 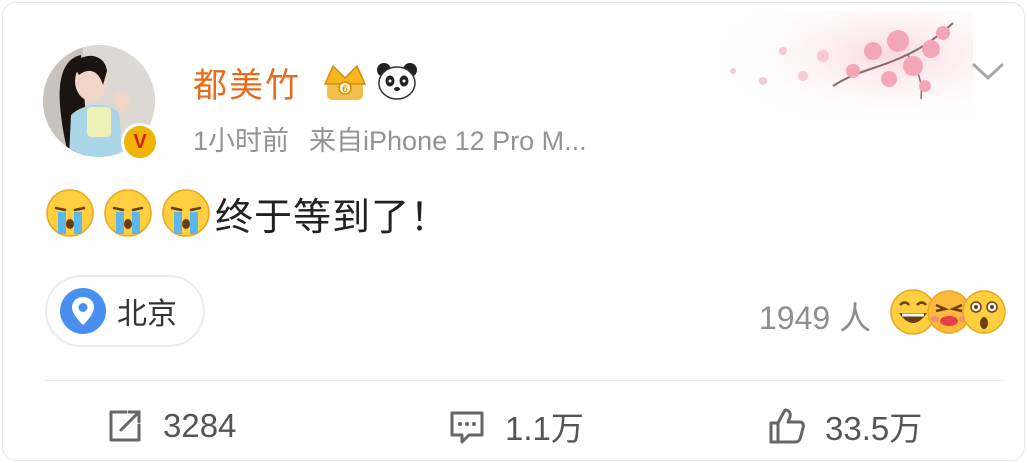 What do you see at coordinates (125, 426) in the screenshot?
I see `repost-icon` at bounding box center [125, 426].